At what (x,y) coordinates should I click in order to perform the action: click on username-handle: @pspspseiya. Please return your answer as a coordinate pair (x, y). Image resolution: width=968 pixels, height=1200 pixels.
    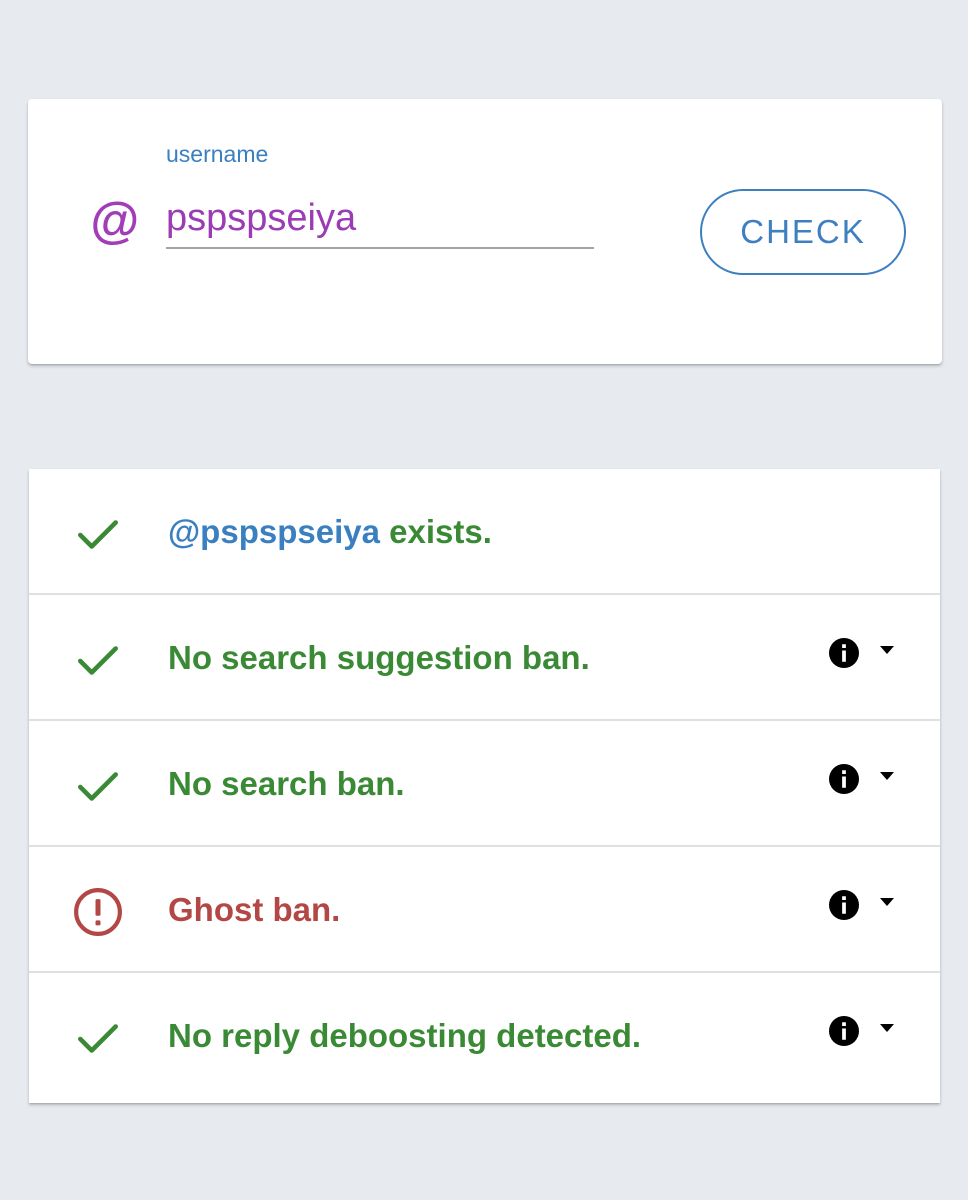
    Looking at the image, I should click on (274, 531).